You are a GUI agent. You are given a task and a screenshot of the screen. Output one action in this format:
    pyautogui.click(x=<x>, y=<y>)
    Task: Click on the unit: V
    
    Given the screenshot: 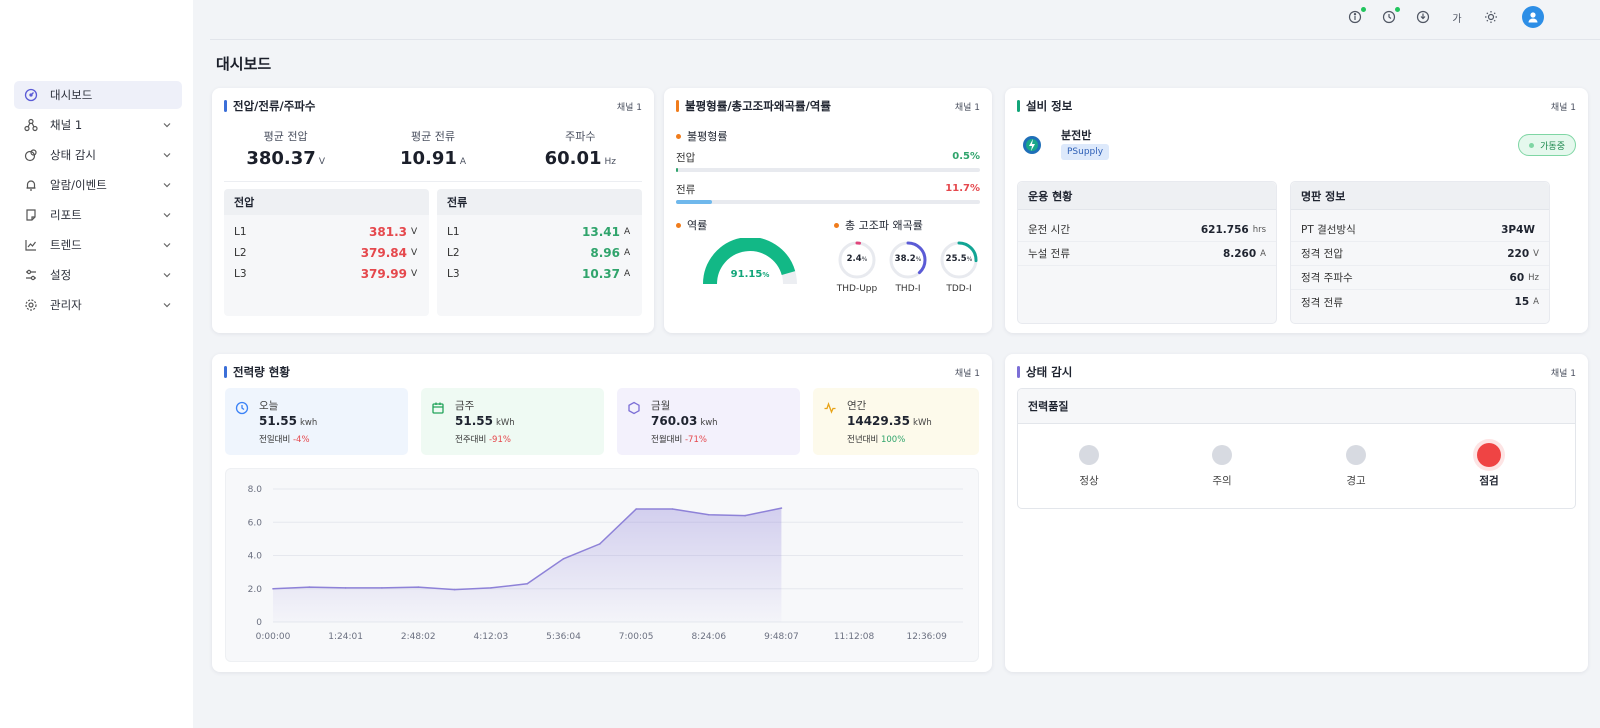 What is the action you would take?
    pyautogui.click(x=414, y=273)
    